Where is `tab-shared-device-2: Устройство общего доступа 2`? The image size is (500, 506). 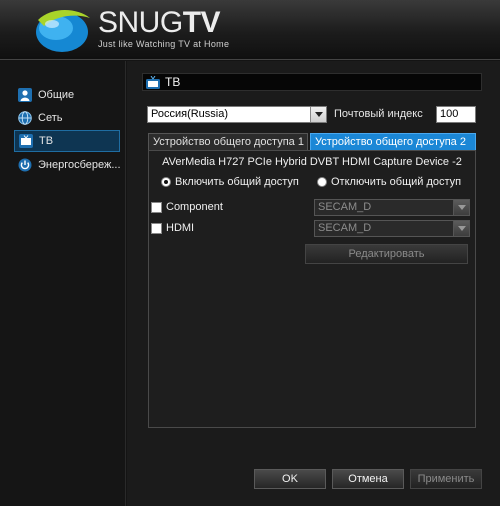
tab-shared-device-2: Устройство общего доступа 2 is located at coordinates (393, 141).